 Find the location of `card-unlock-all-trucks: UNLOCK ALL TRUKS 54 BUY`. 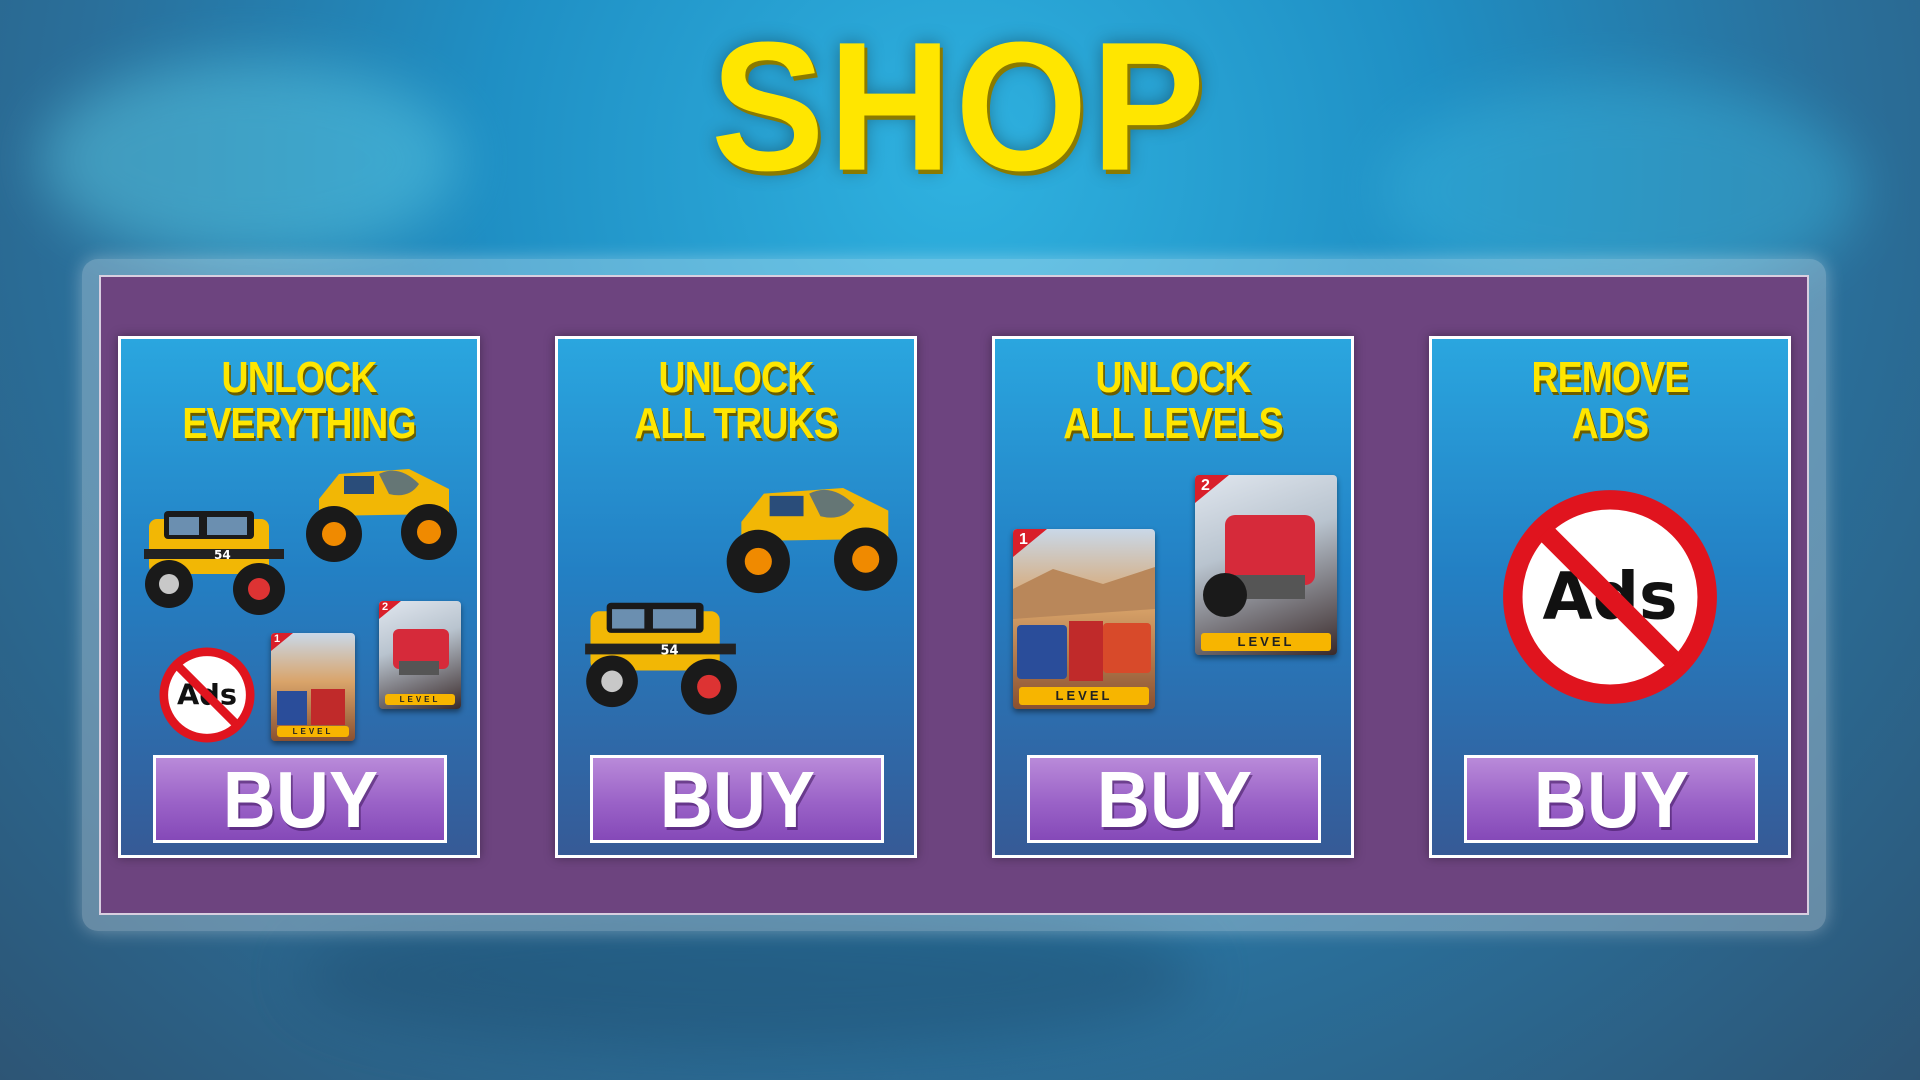

card-unlock-all-trucks: UNLOCK ALL TRUKS 54 BUY is located at coordinates (736, 597).